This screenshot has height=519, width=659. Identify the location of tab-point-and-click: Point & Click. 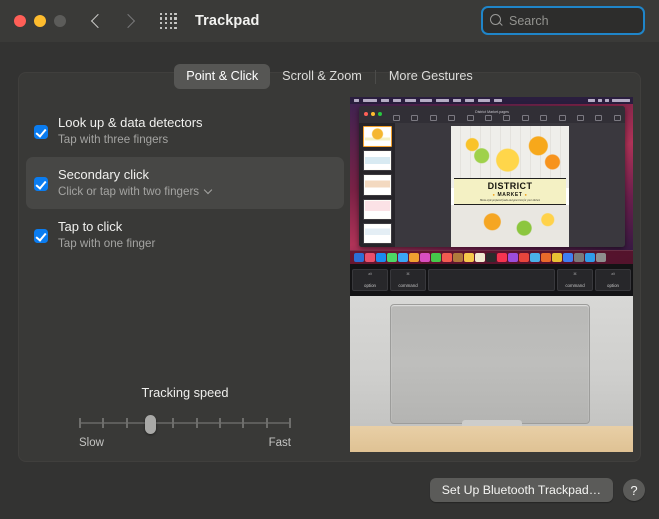
(222, 76).